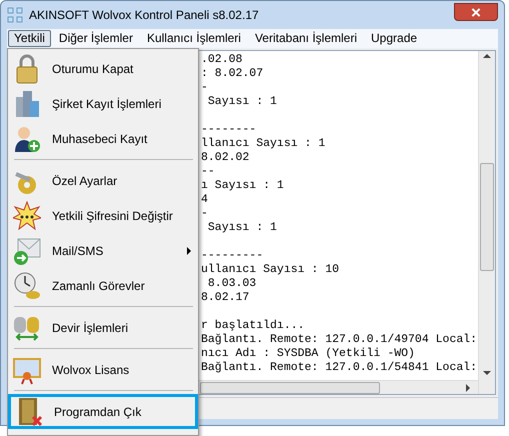  Describe the element at coordinates (468, 388) in the screenshot. I see `scroll-right-icon` at that location.